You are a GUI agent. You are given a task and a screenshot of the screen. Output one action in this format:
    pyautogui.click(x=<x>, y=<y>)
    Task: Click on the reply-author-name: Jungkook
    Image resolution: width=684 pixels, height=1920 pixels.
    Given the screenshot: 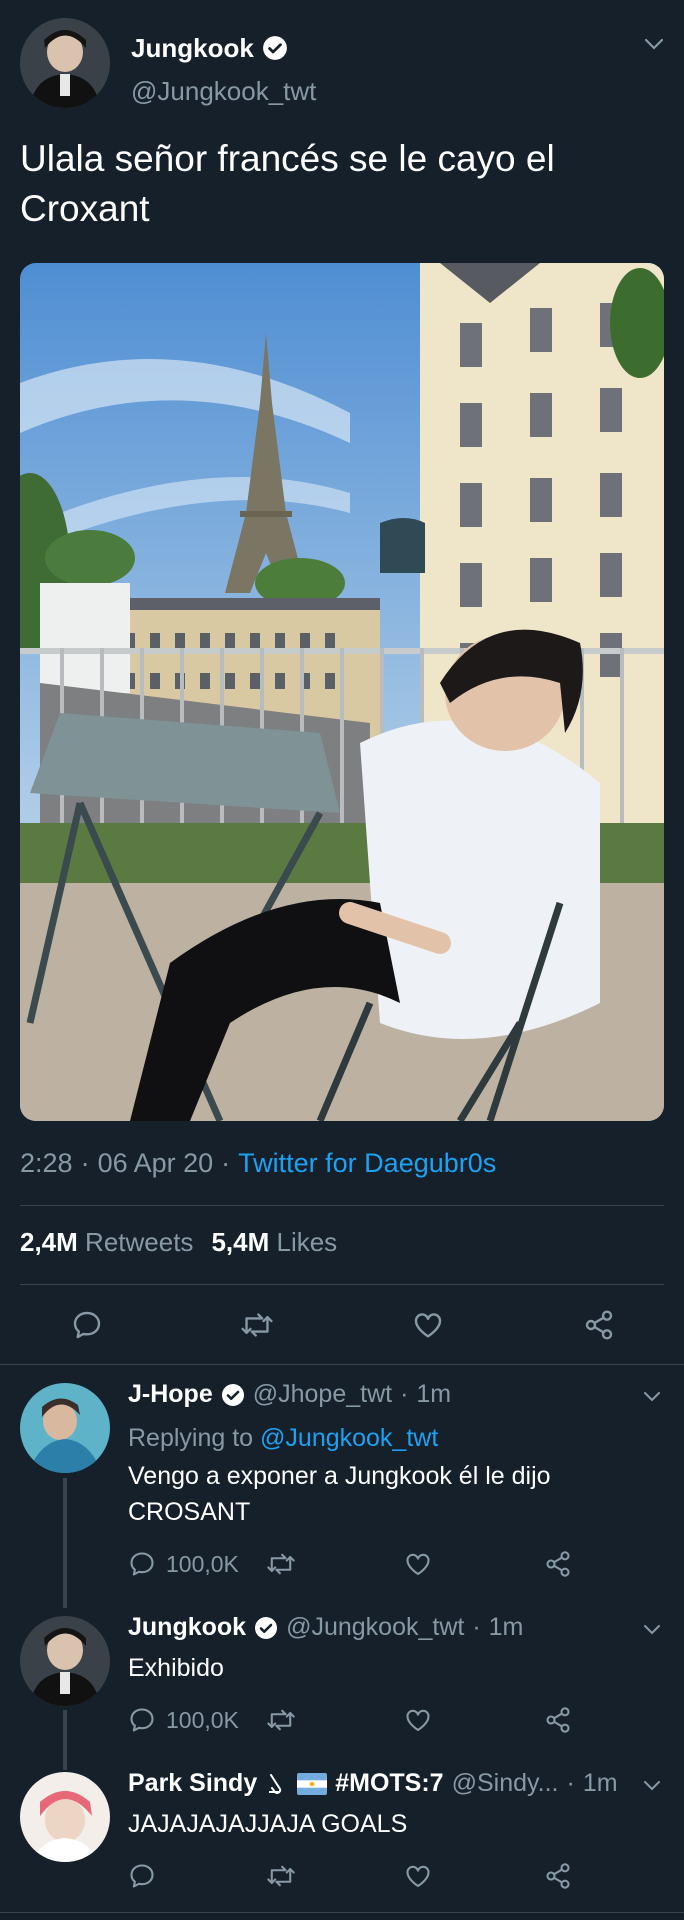 What is the action you would take?
    pyautogui.click(x=187, y=1627)
    